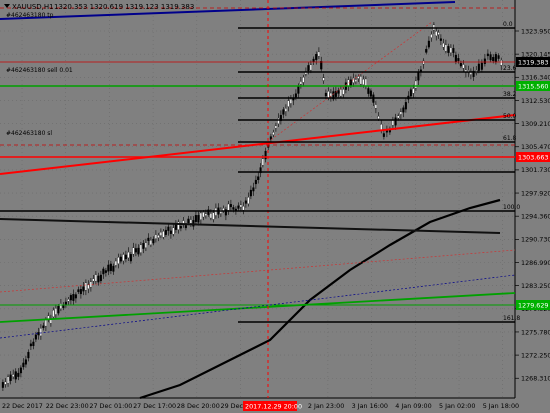  I want to click on fib-level-label: 38.2, so click(510, 94).